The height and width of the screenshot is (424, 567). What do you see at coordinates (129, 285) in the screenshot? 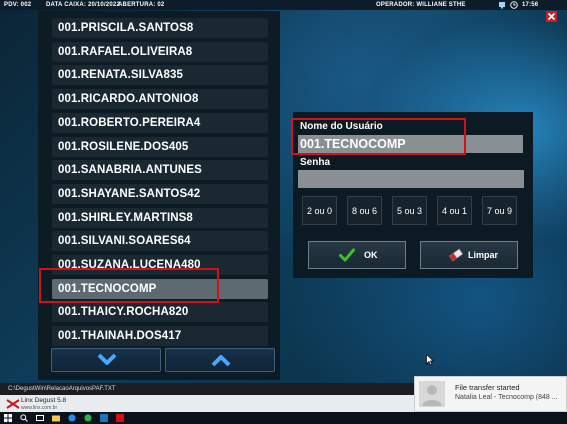
I see `selection-highlight` at bounding box center [129, 285].